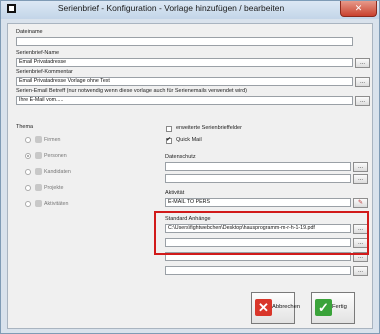 The image size is (380, 334). Describe the element at coordinates (209, 128) in the screenshot. I see `erweiterte-felder-label: erweiterte Serienbrieffelder` at that location.